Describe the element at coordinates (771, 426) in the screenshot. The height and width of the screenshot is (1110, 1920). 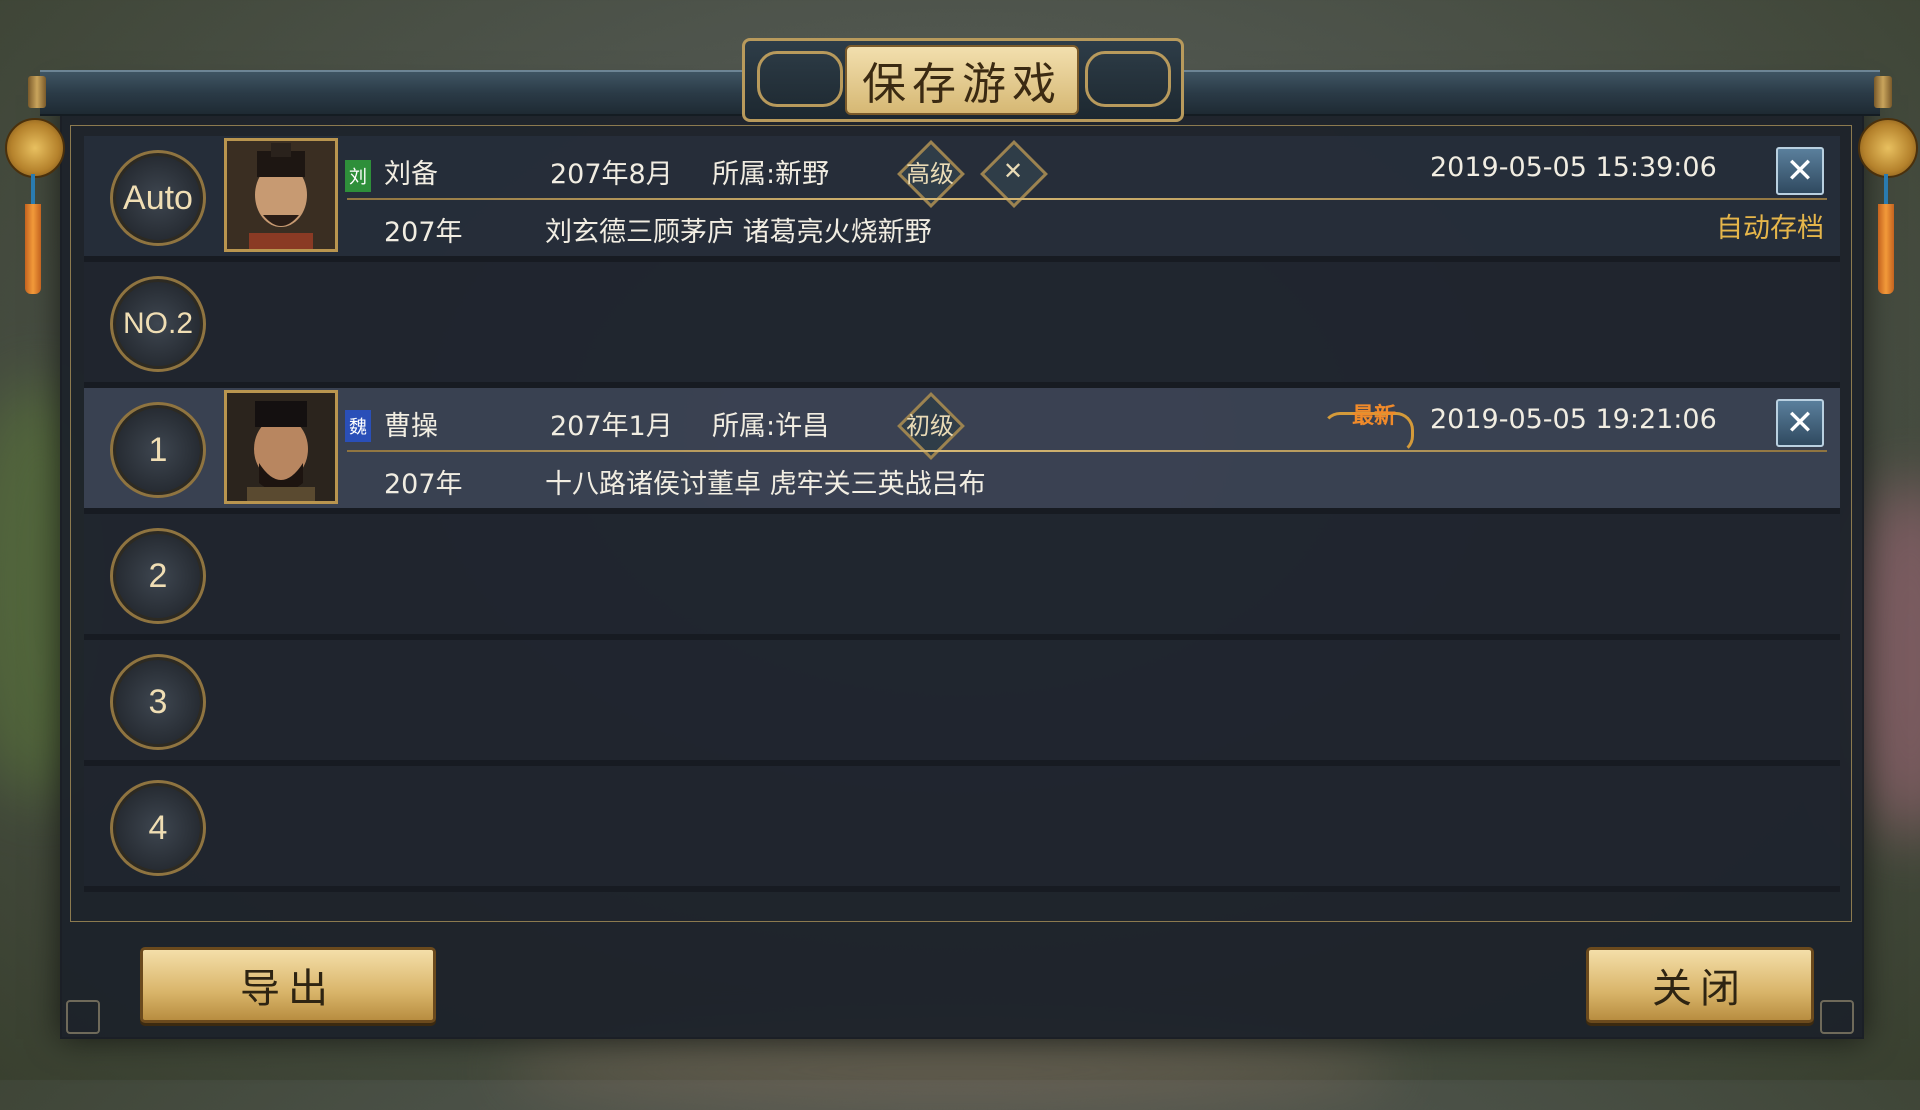
I see `slot-location: 所属:许昌` at that location.